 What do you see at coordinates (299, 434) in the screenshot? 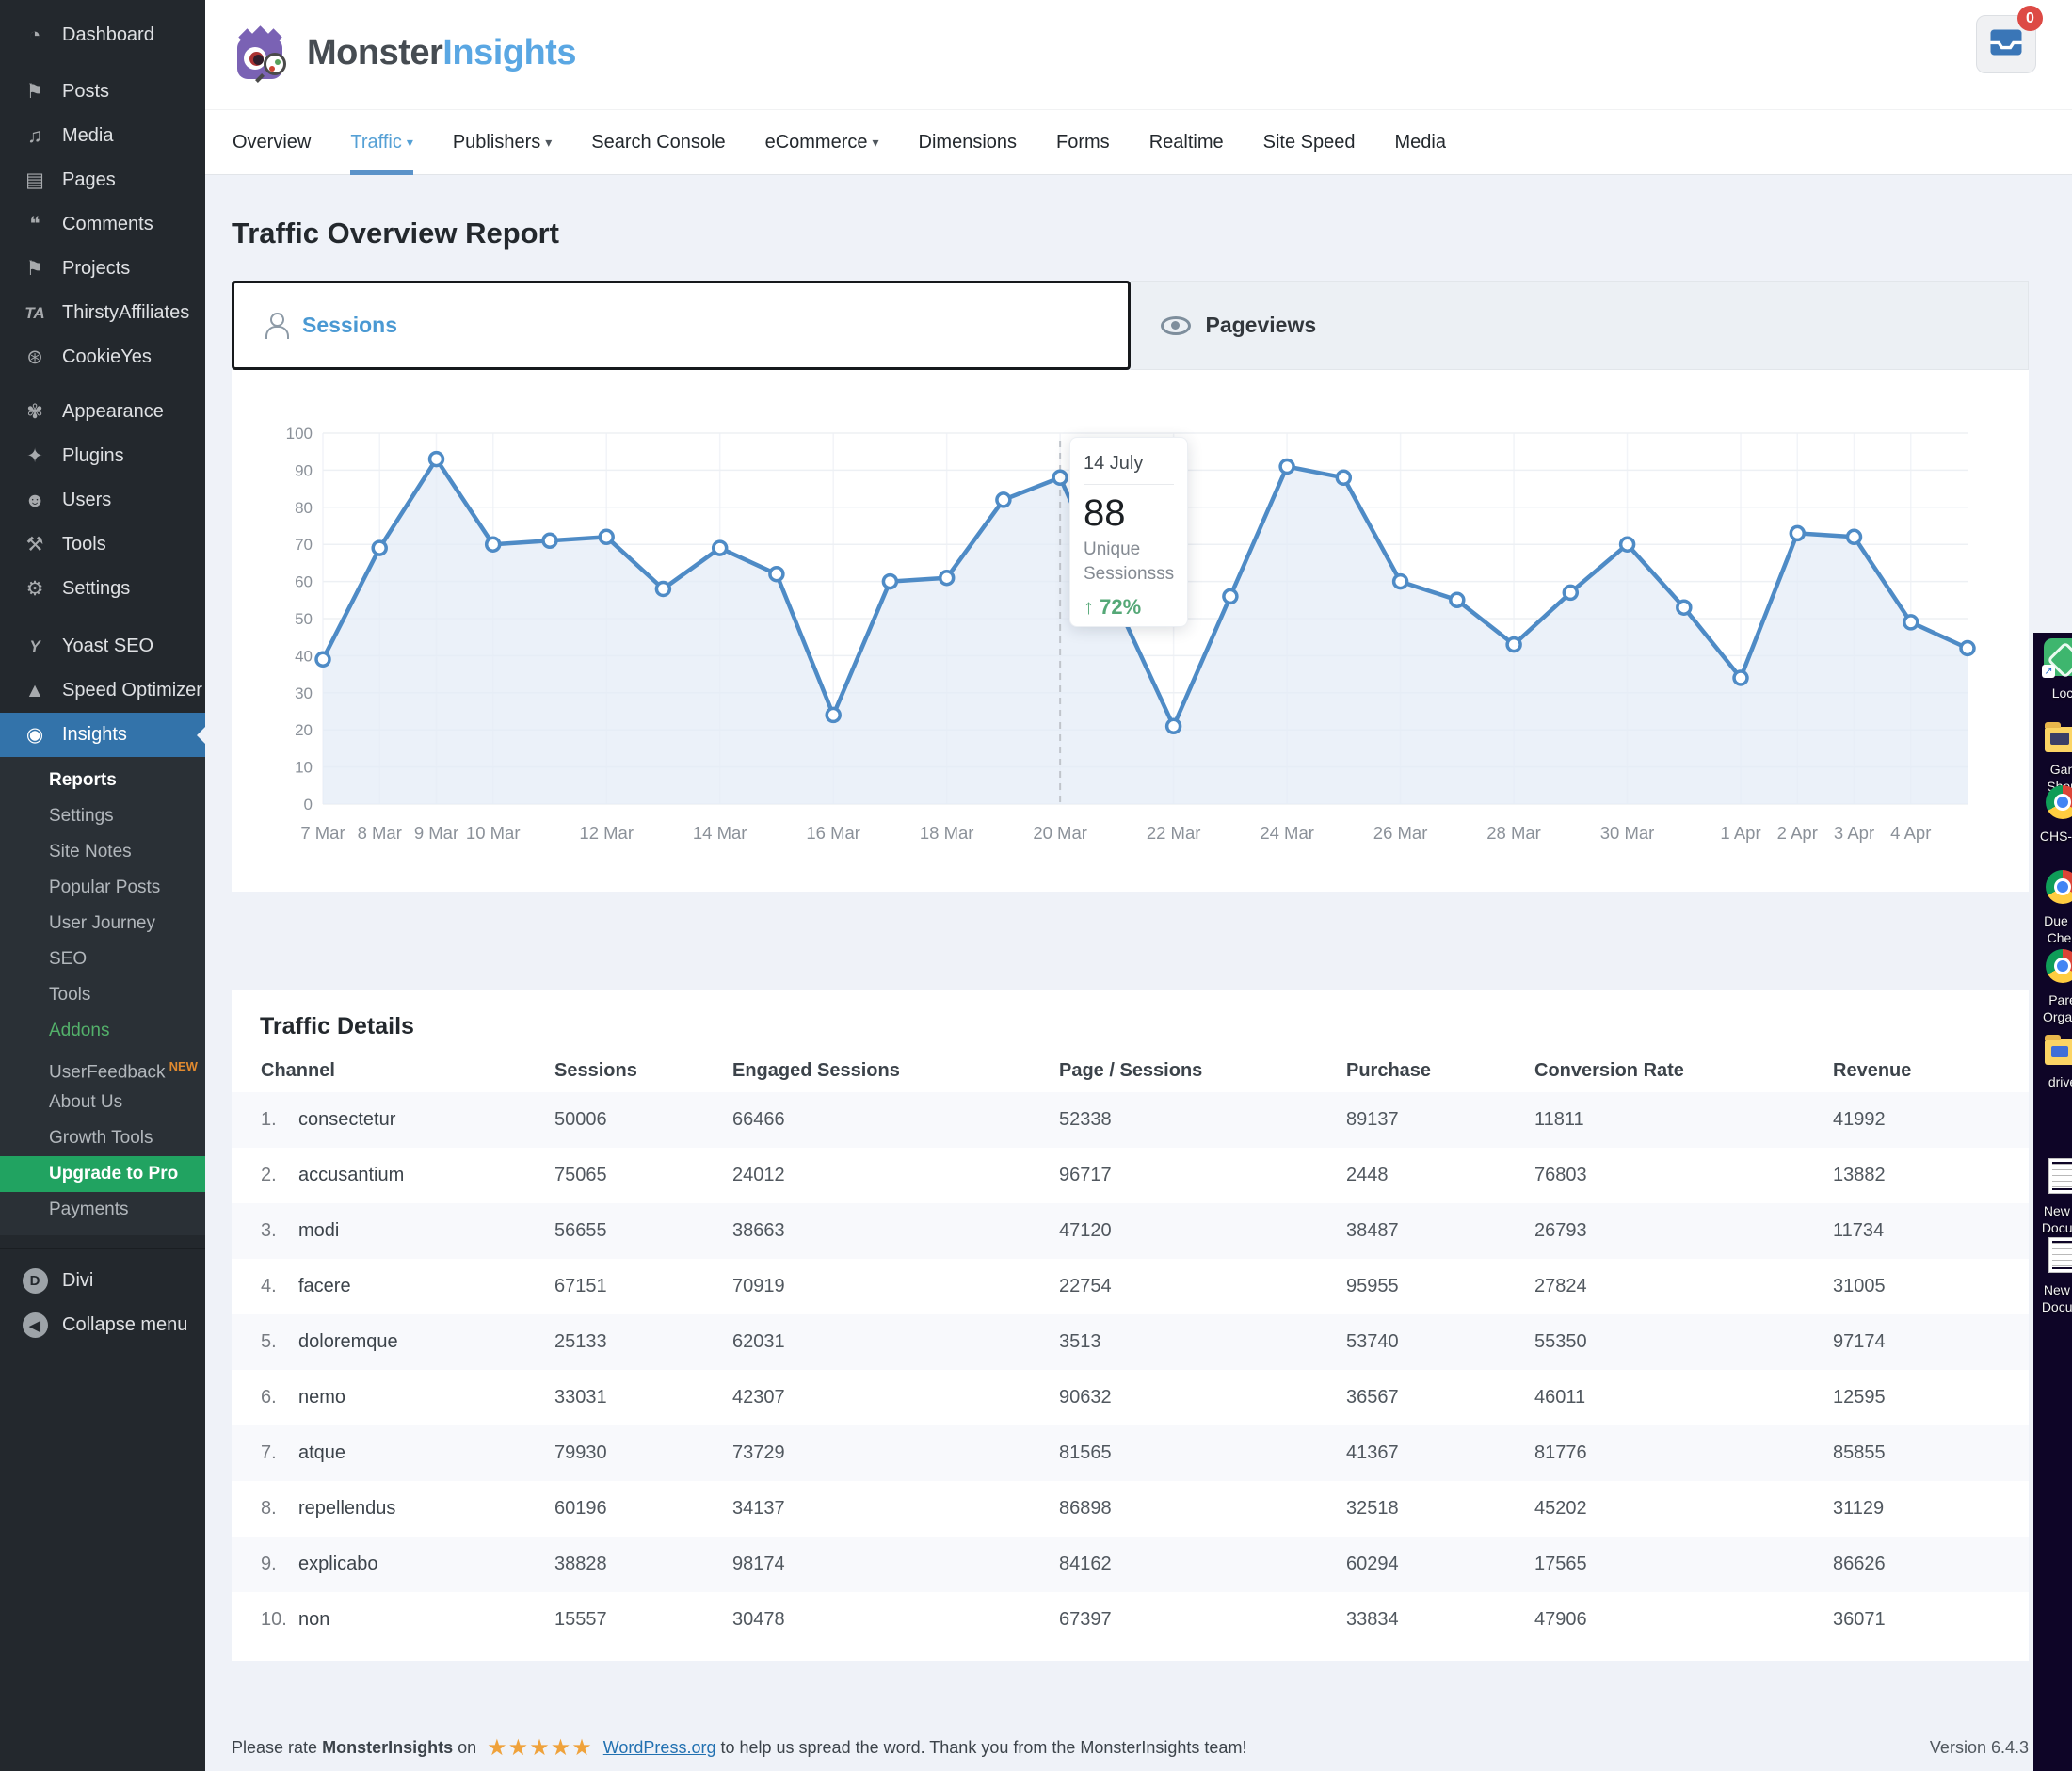
I see `y-axis-label: 100` at bounding box center [299, 434].